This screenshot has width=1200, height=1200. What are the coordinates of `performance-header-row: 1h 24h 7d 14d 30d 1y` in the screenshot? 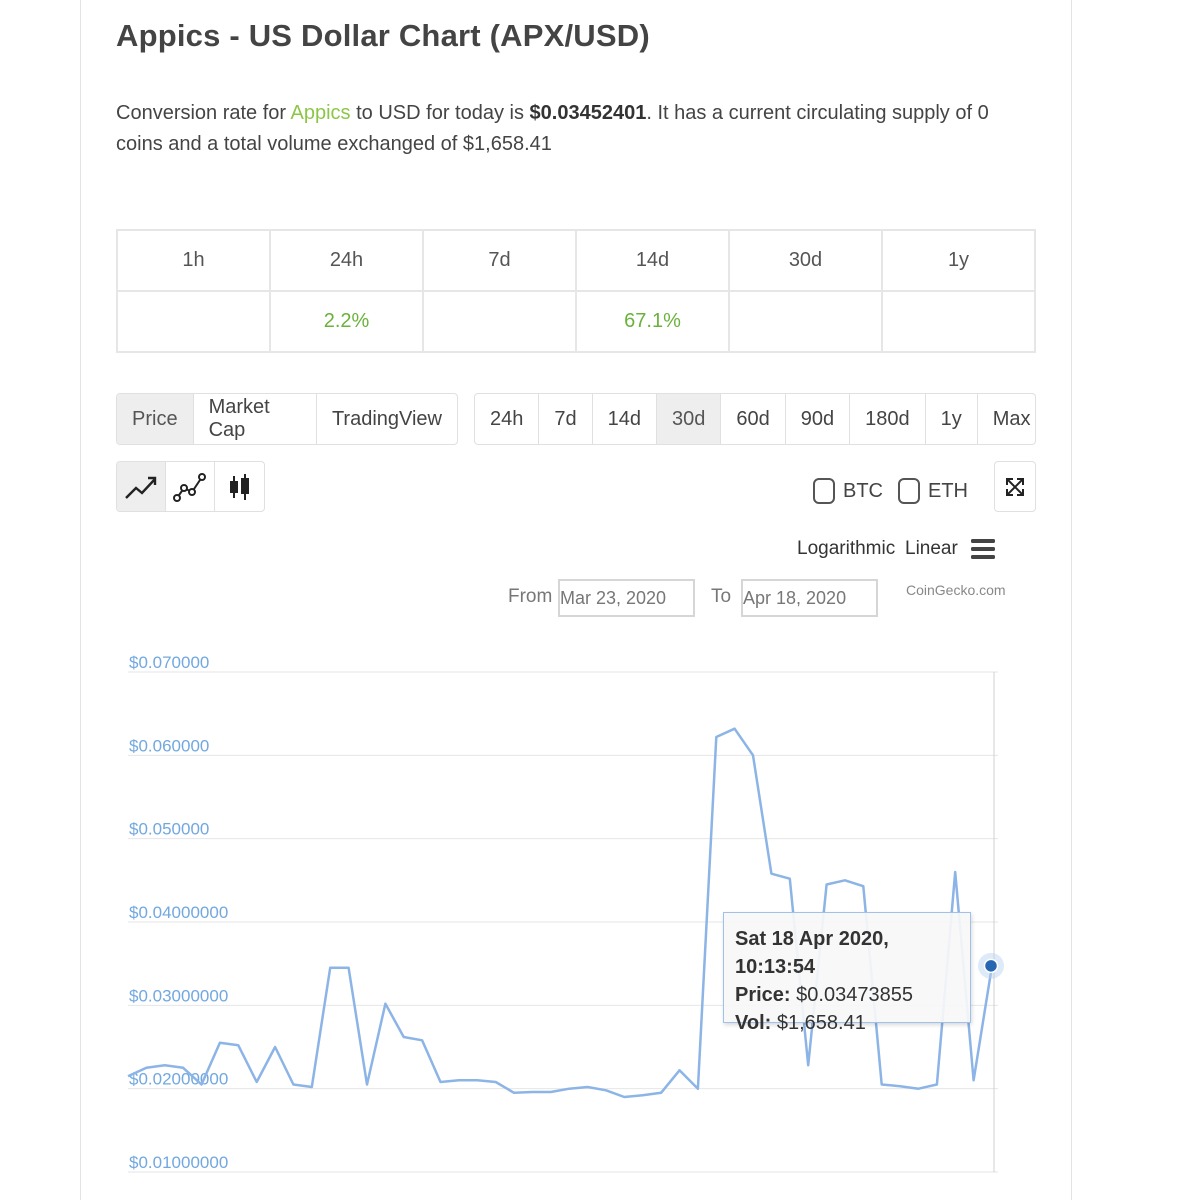 It's located at (576, 260).